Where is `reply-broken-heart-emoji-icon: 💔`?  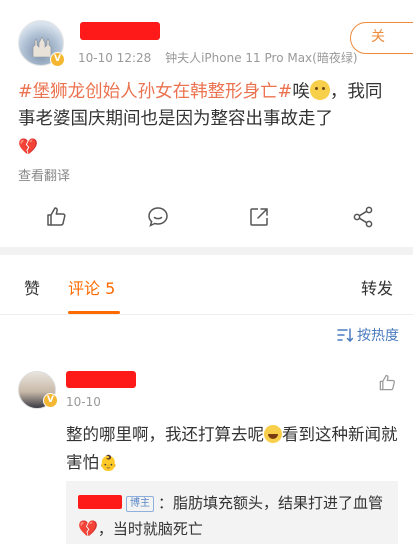
reply-broken-heart-emoji-icon: 💔 is located at coordinates (88, 528).